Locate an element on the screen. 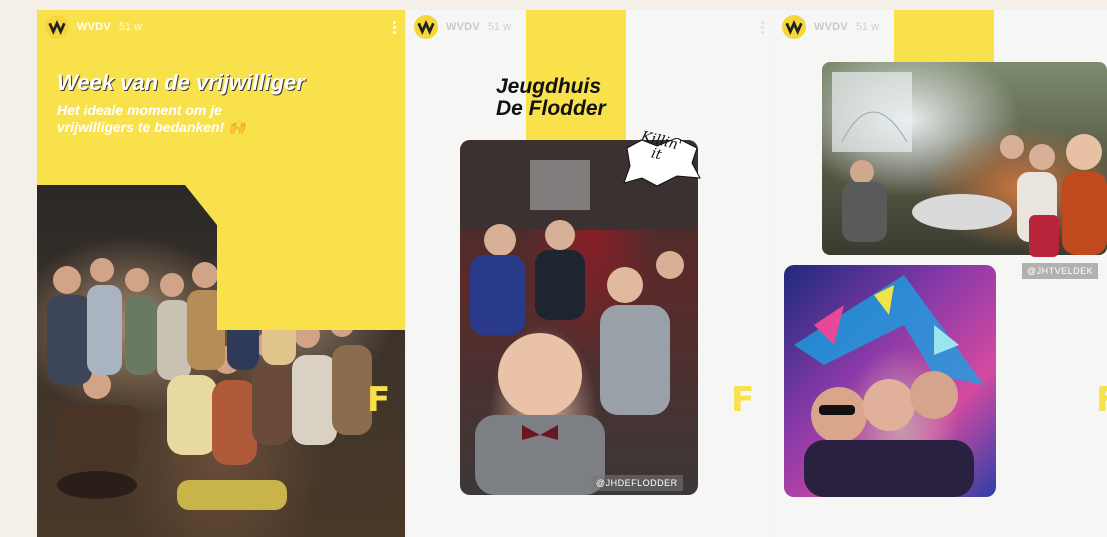 The width and height of the screenshot is (1107, 537). story-title: Week van de vrijwilliger is located at coordinates (181, 82).